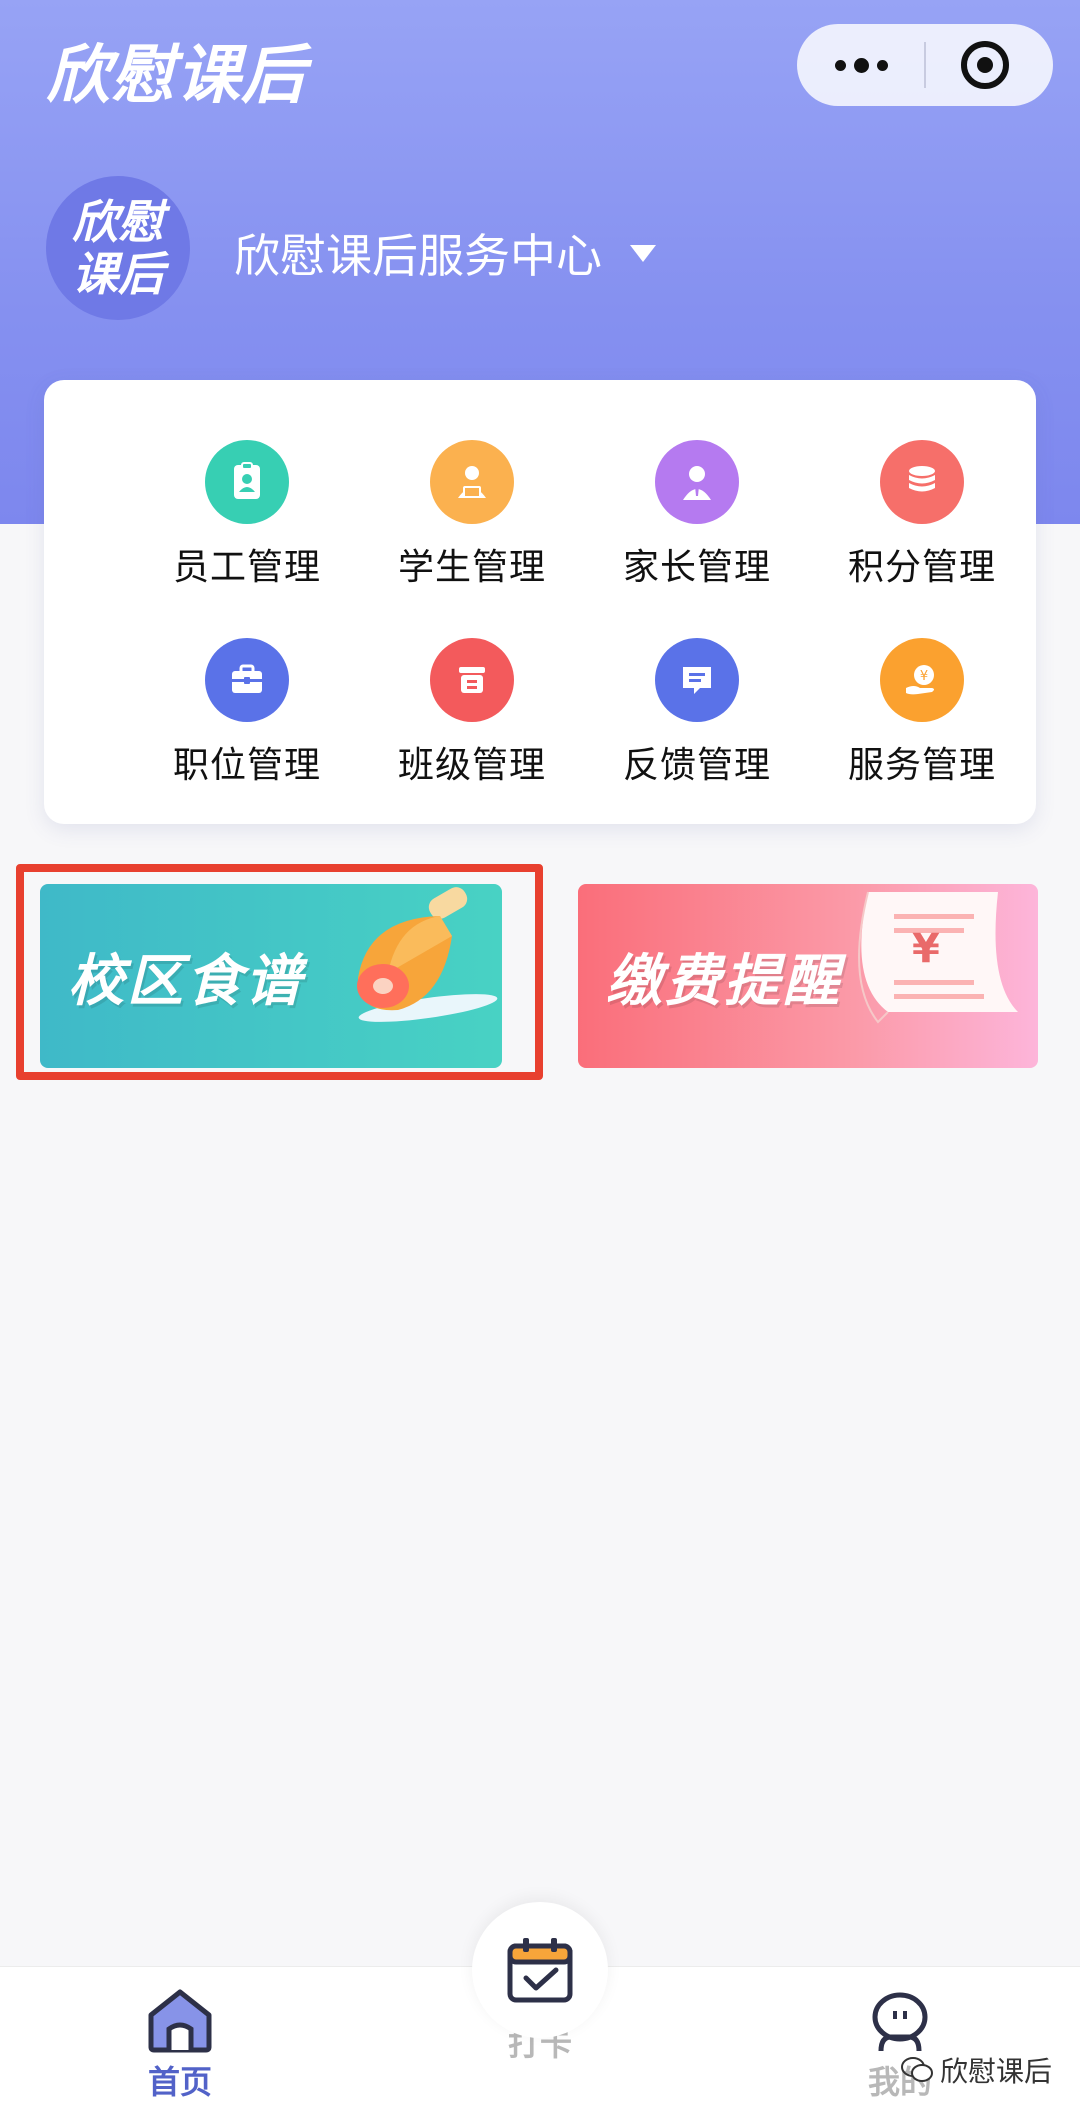 The image size is (1080, 2120). Describe the element at coordinates (472, 680) in the screenshot. I see `class-icon` at that location.